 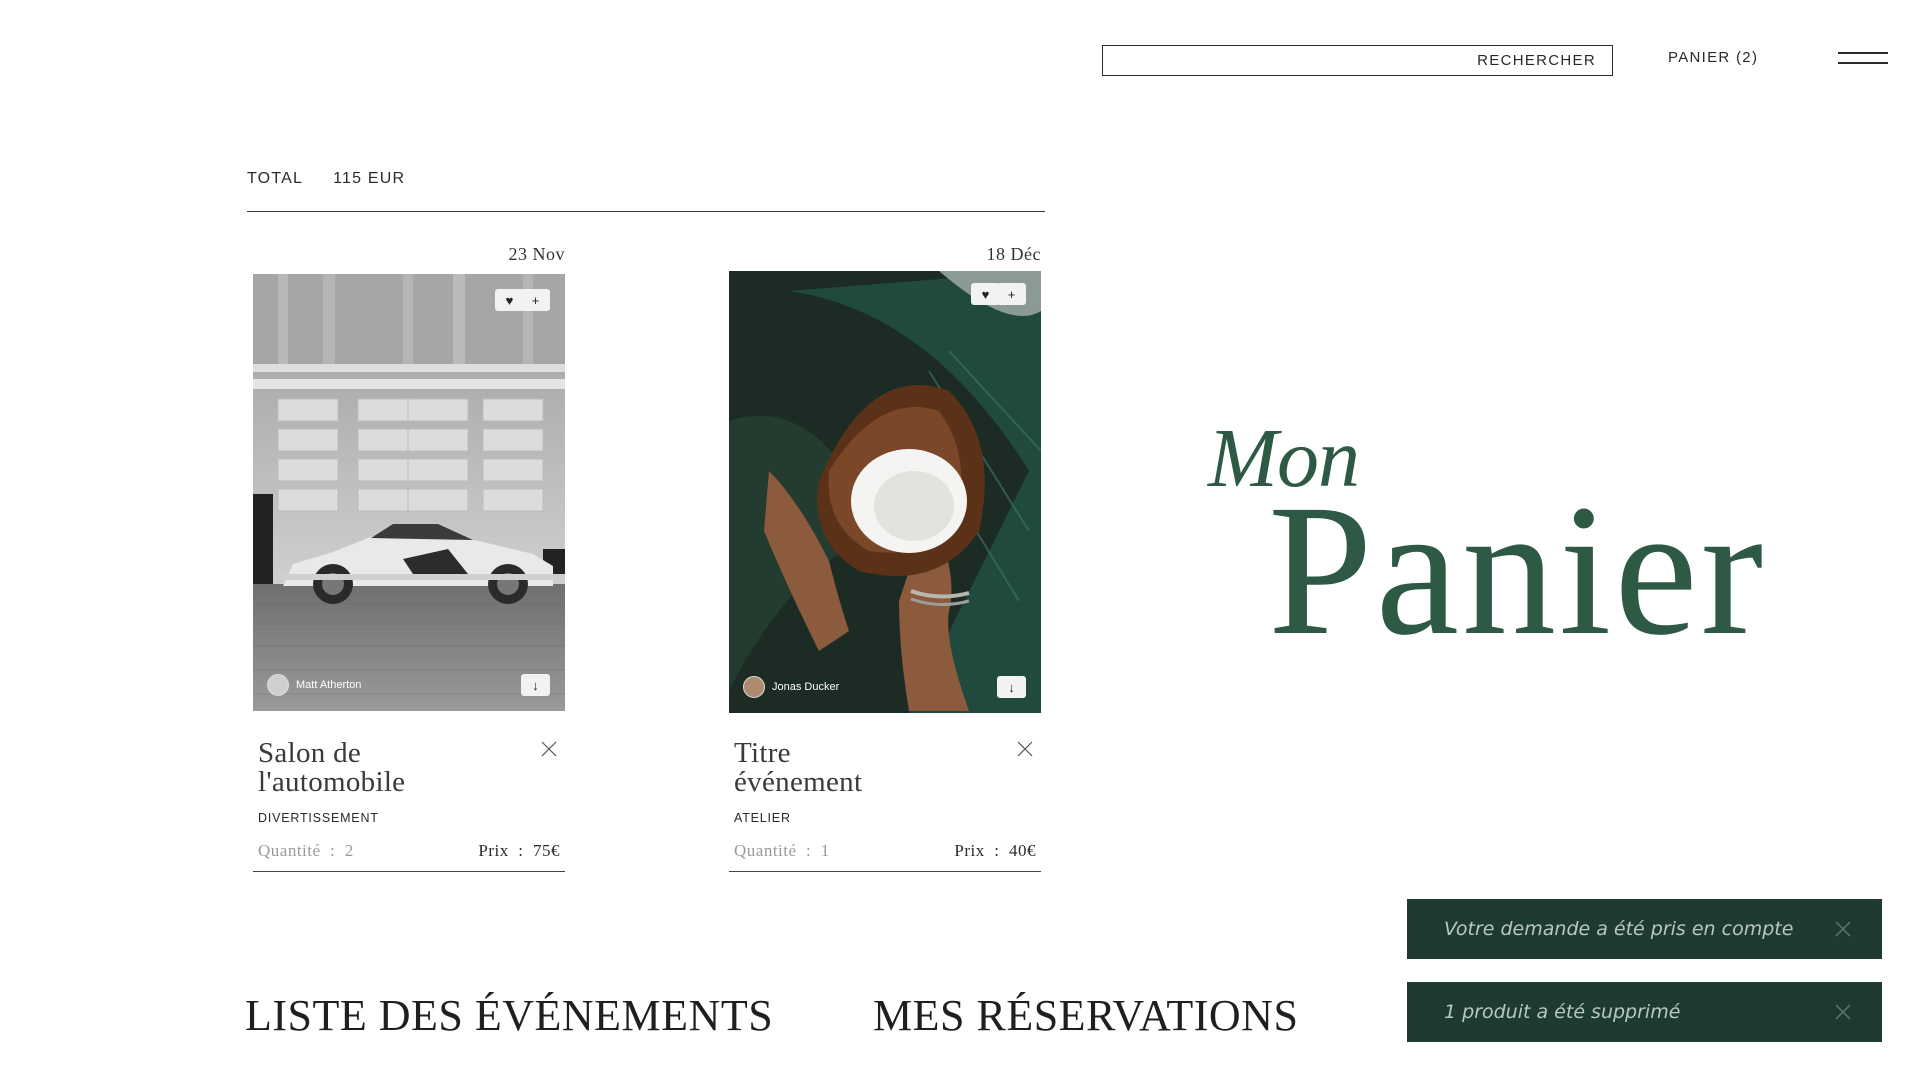 I want to click on event-title-line1: Titre, so click(x=762, y=753).